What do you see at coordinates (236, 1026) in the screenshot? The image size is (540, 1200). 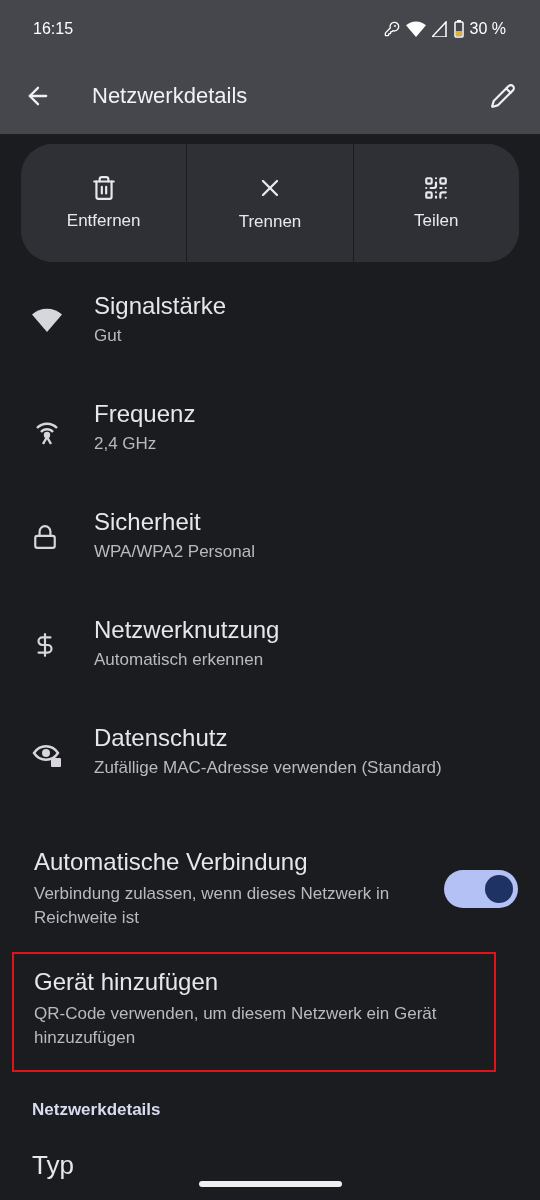 I see `setting-summary: QR-Code verwenden, um diesem Netzwerk ein Gerät hinzuzufügen` at bounding box center [236, 1026].